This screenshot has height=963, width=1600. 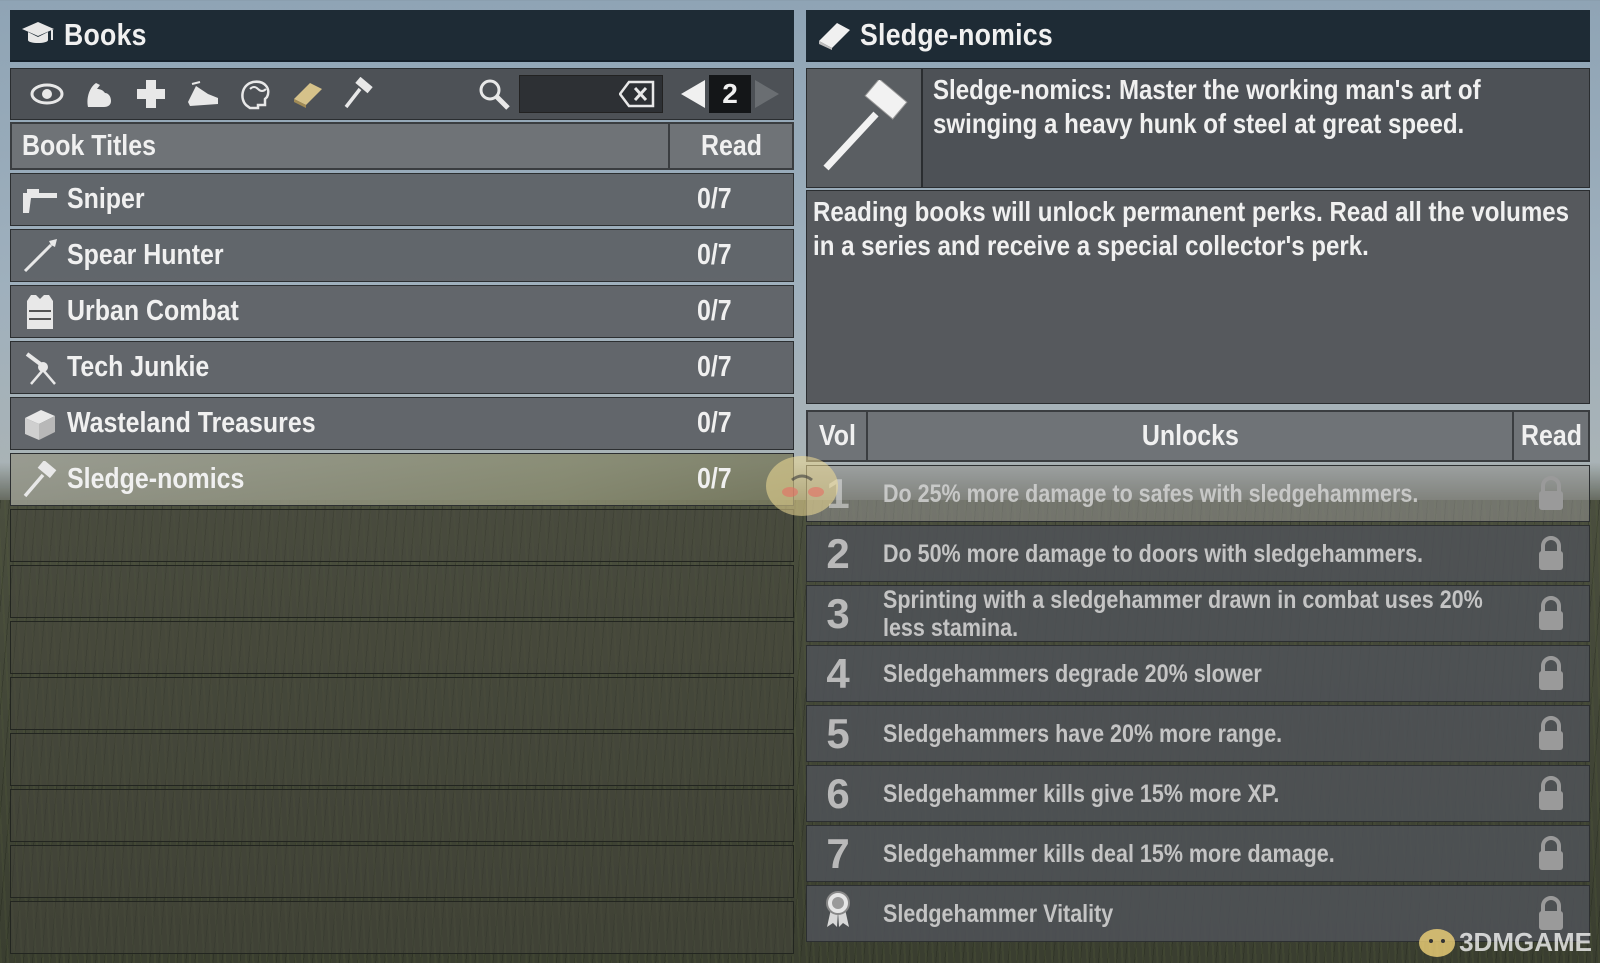 What do you see at coordinates (402, 199) in the screenshot?
I see `book-row-sniper: Sniper 0/7` at bounding box center [402, 199].